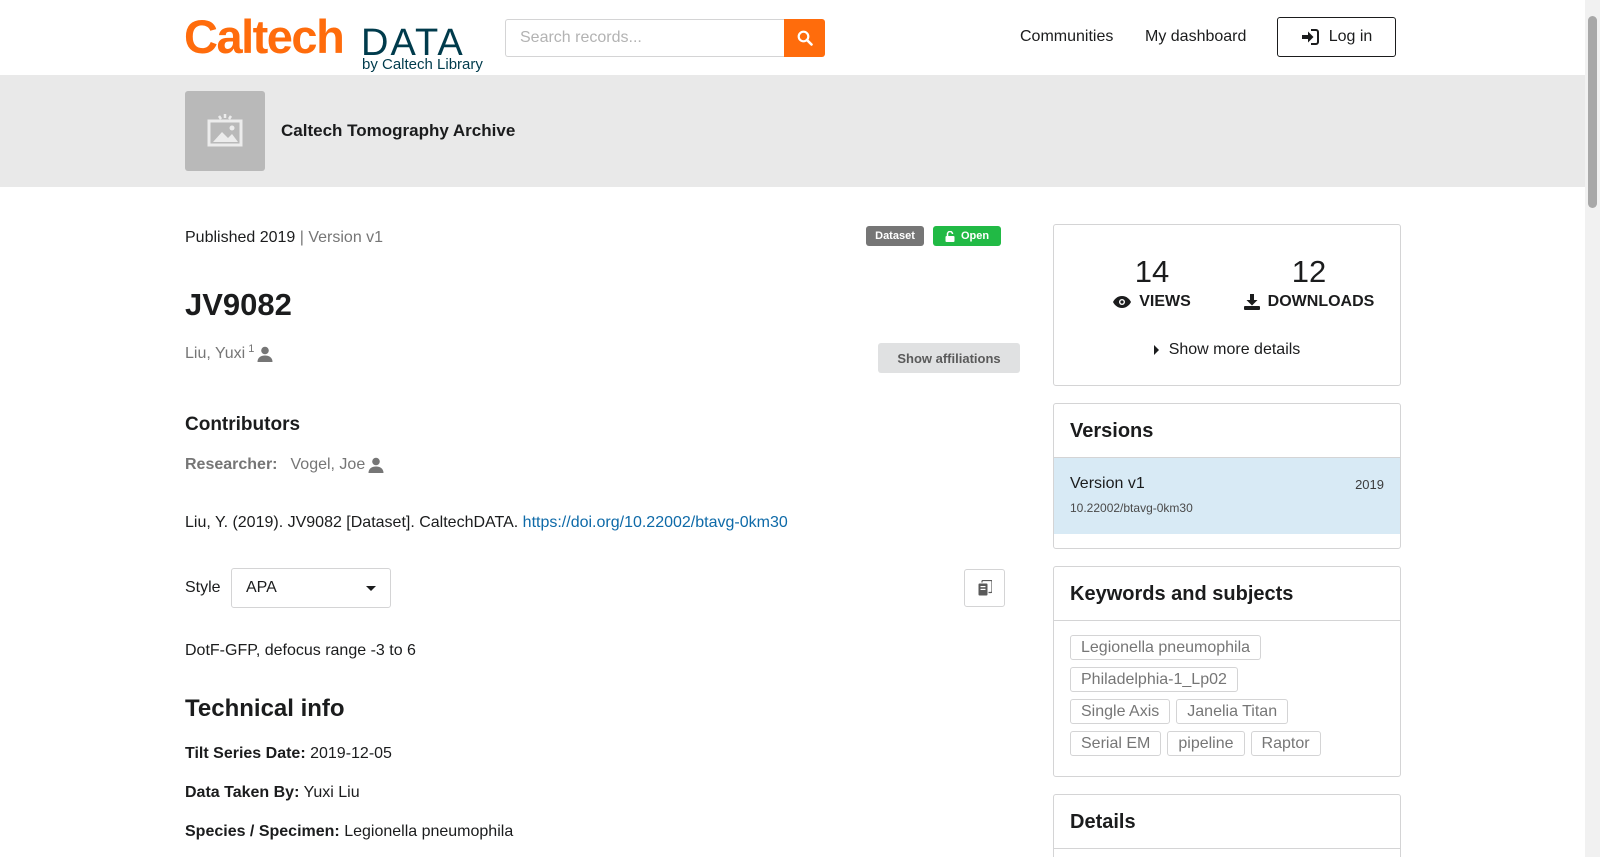 The image size is (1600, 857). I want to click on downloads-label-row: DOWNLOADS, so click(1309, 302).